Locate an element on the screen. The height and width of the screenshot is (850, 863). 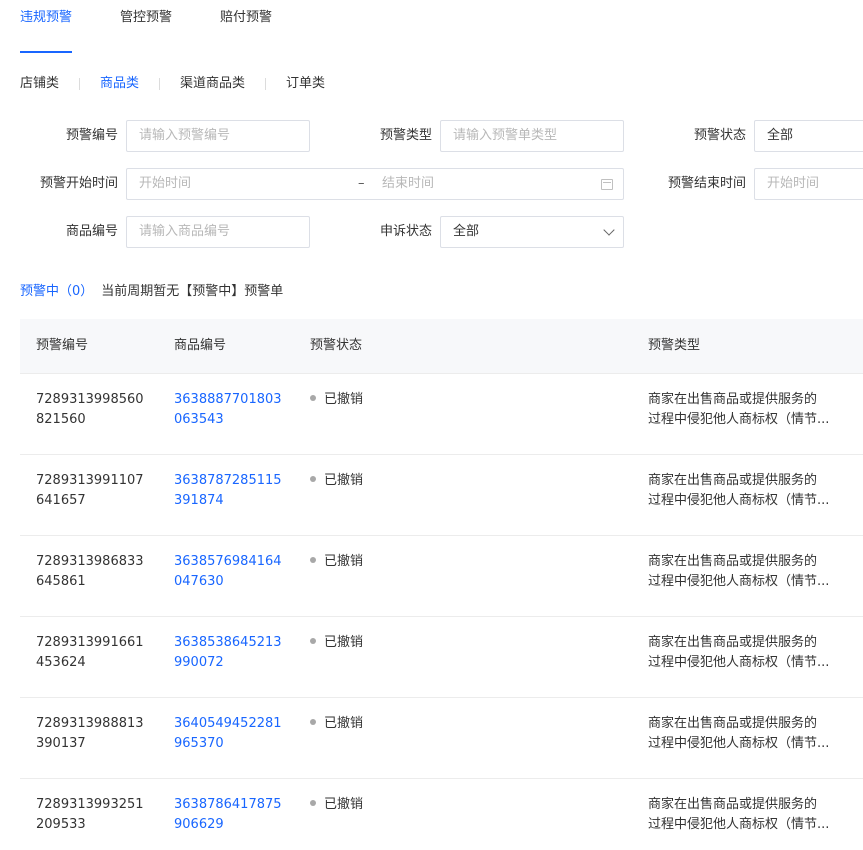
subtab-product: 商品类 is located at coordinates (119, 84).